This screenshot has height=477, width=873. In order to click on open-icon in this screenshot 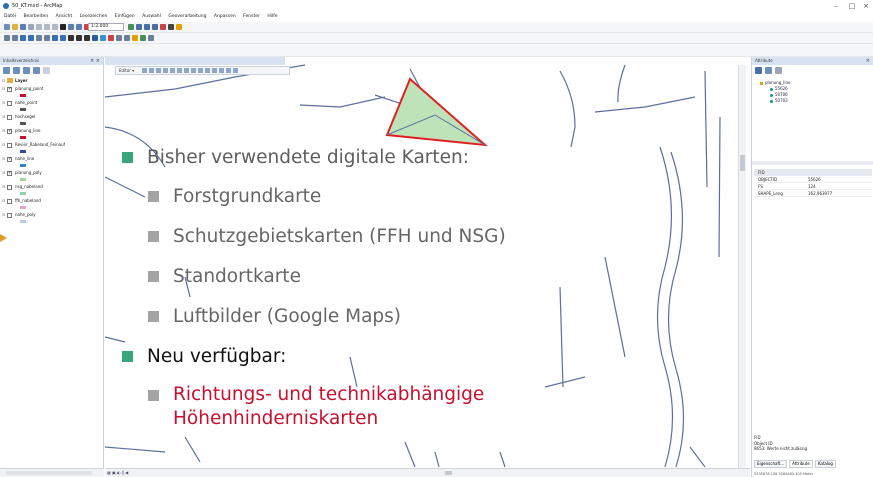, I will do `click(15, 27)`.